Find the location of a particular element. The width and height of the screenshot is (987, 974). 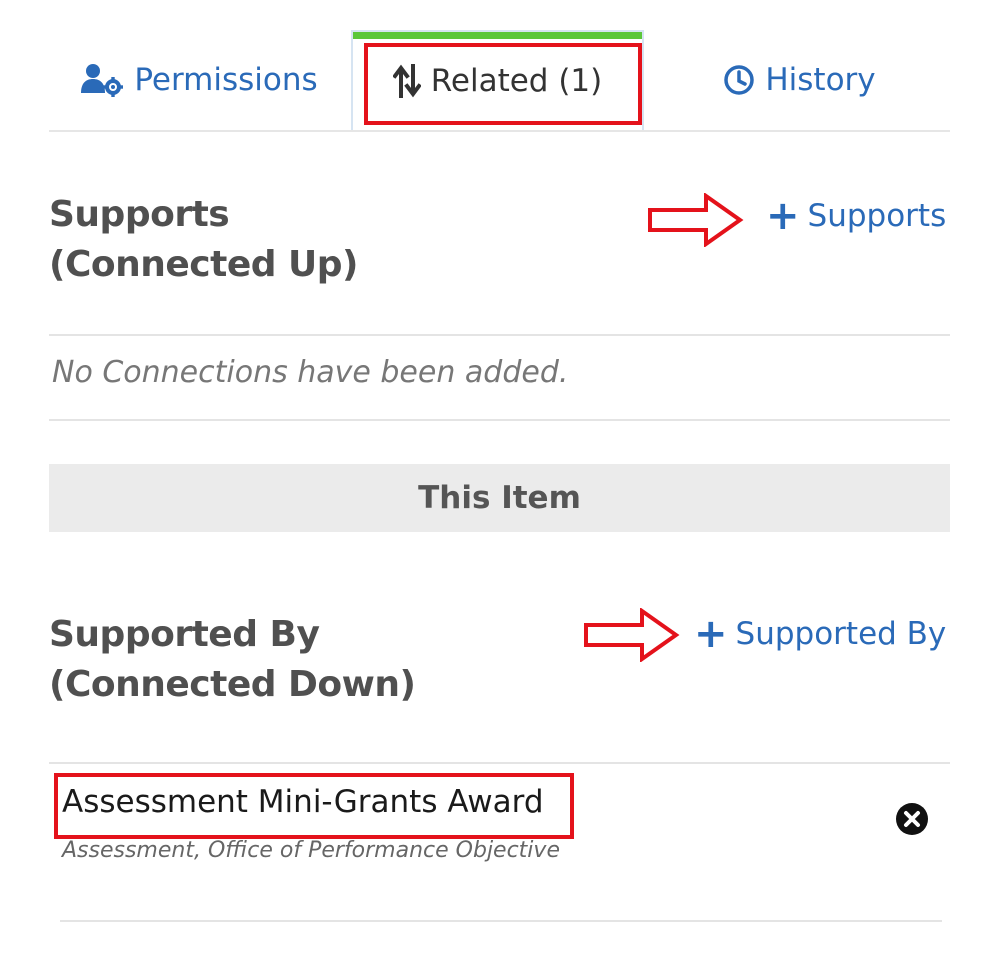

active-tab-indicator is located at coordinates (497, 35).